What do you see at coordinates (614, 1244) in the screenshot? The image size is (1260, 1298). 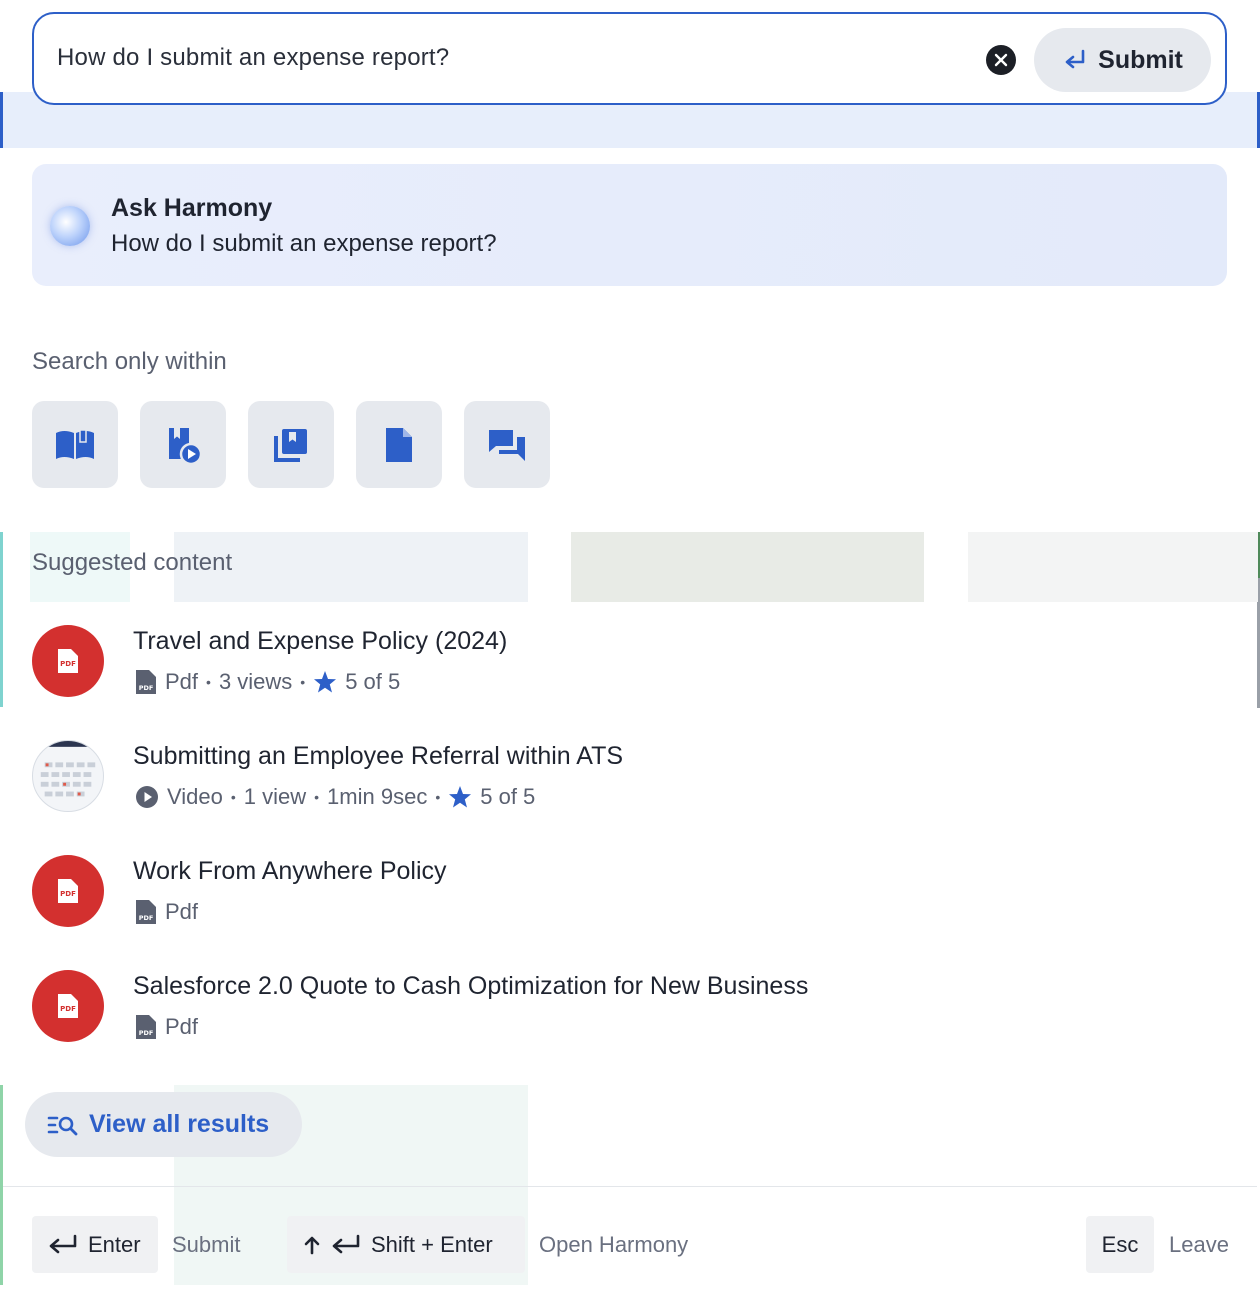 I see `shift-enter-key-hint: Open Harmony` at bounding box center [614, 1244].